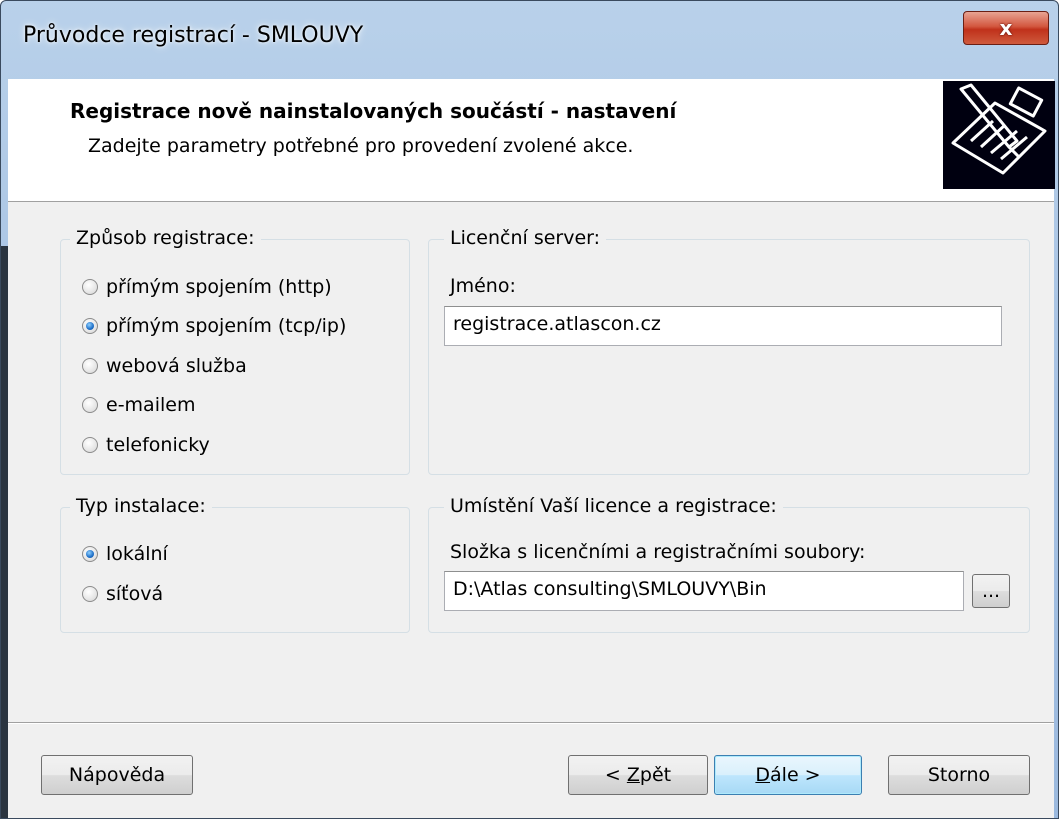 The image size is (1059, 819). What do you see at coordinates (235, 570) in the screenshot?
I see `install-type-group` at bounding box center [235, 570].